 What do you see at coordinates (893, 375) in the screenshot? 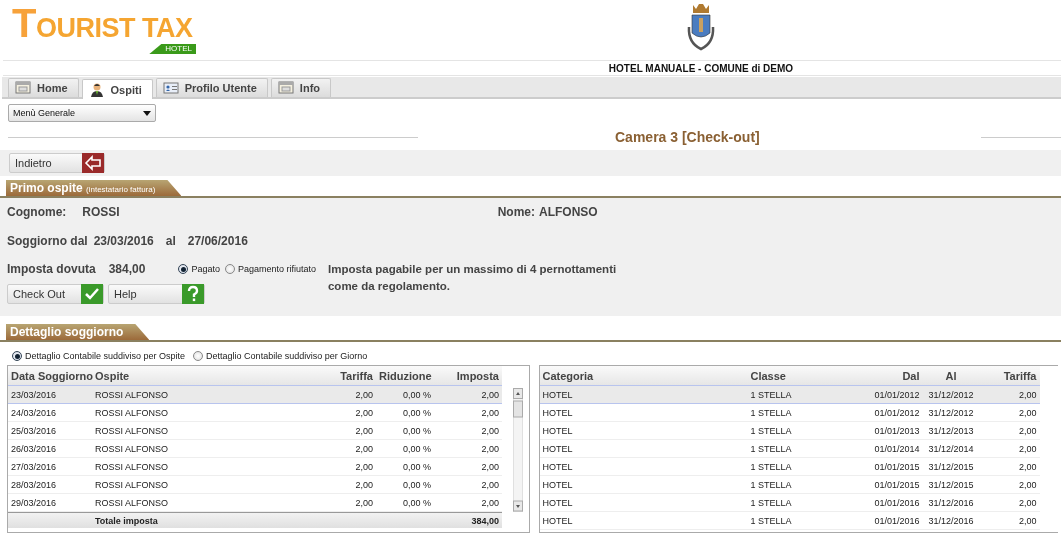
I see `column-header: Dal` at bounding box center [893, 375].